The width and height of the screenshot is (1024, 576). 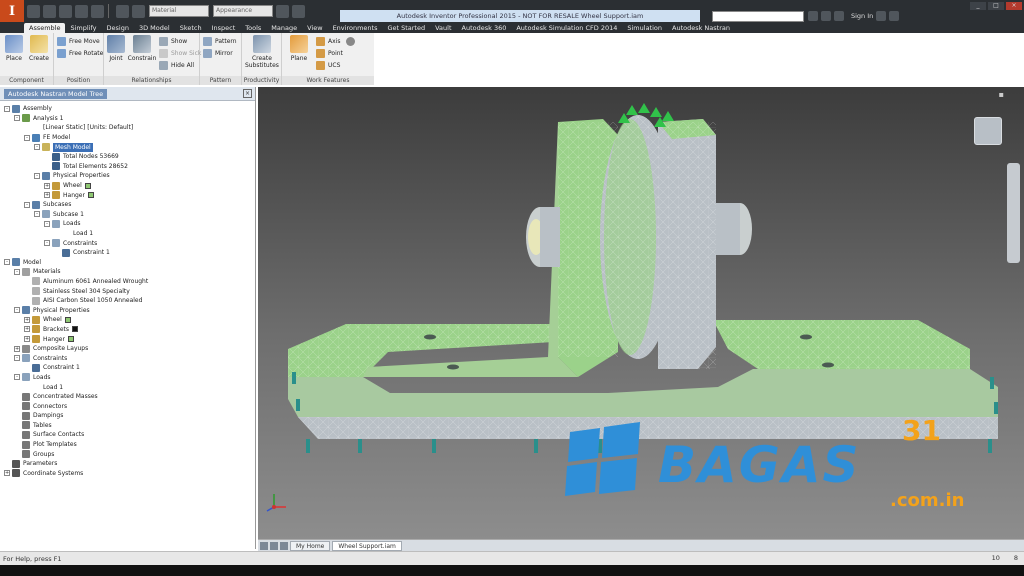 I want to click on tab-simplify: Simplify, so click(x=83, y=28).